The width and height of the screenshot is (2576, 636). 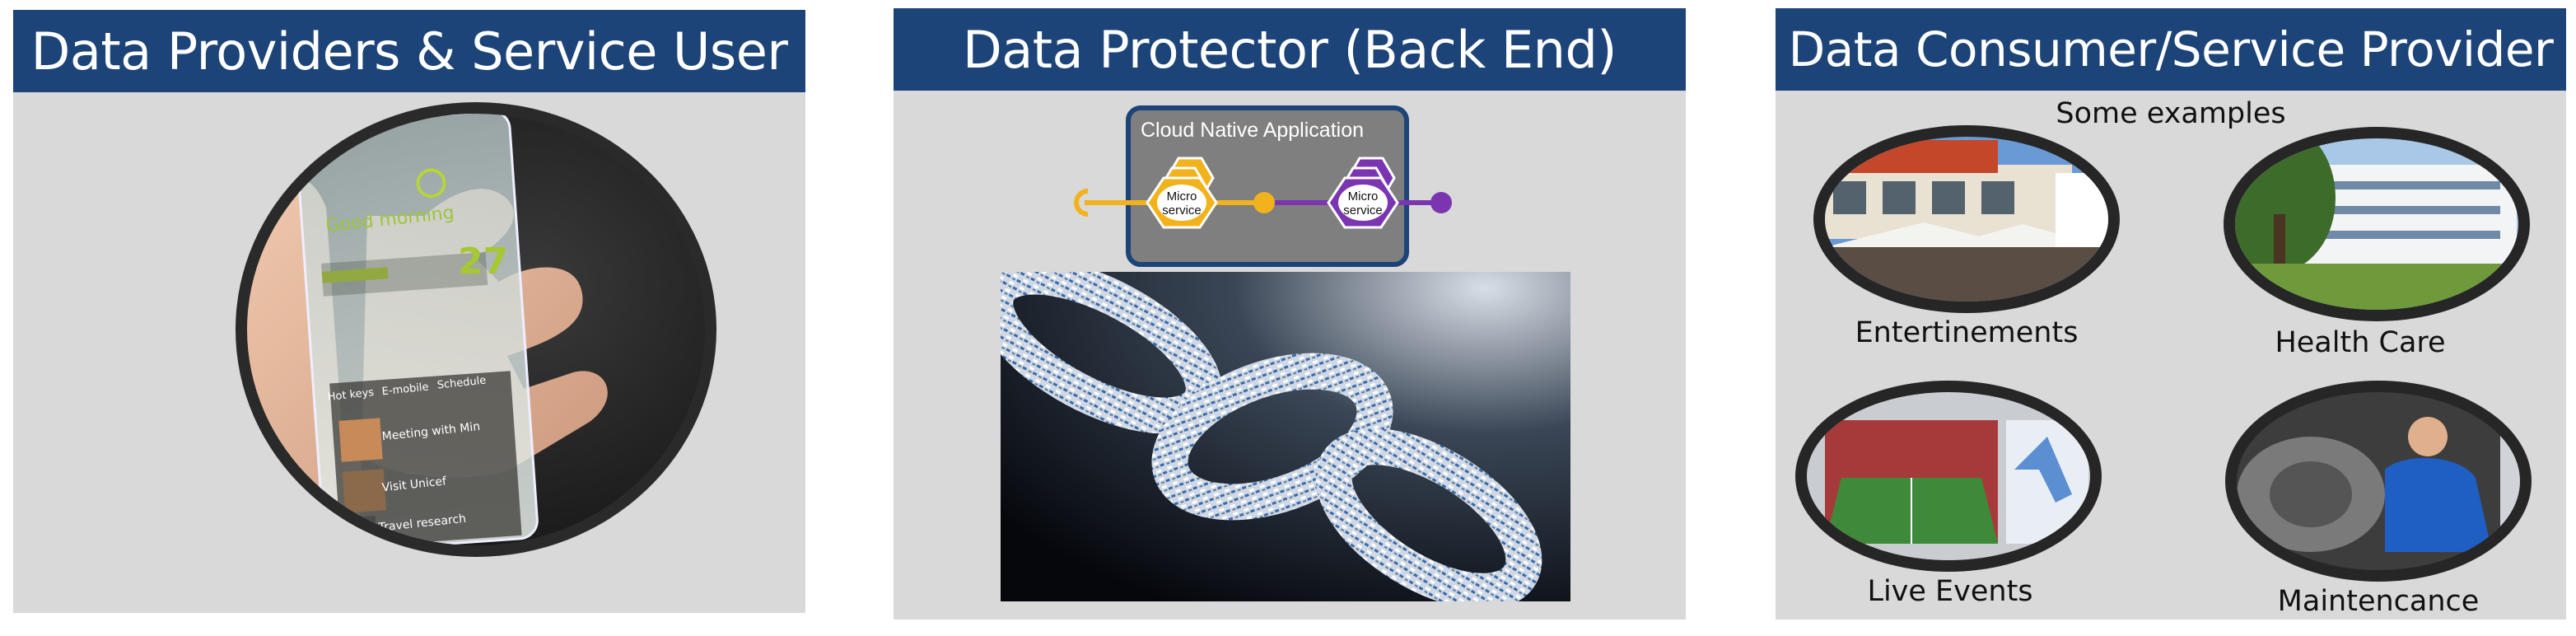 I want to click on hospital-image, so click(x=2377, y=224).